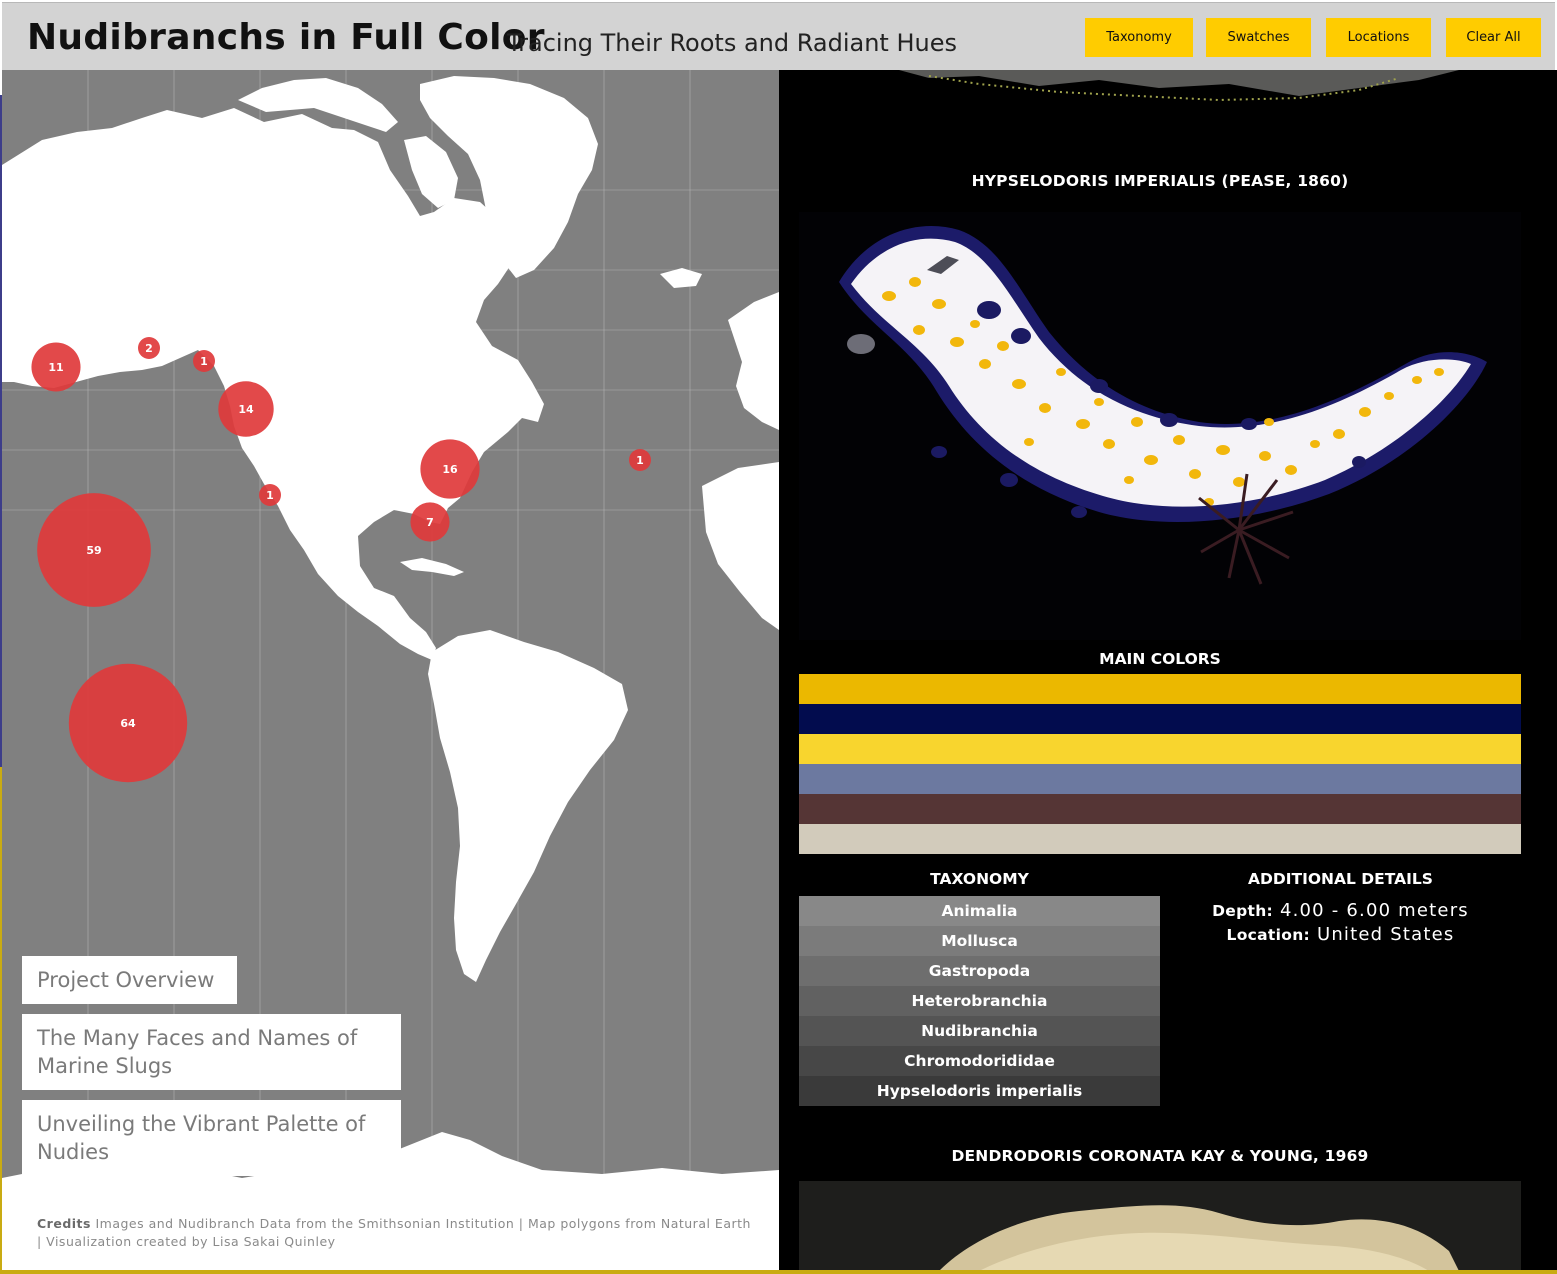  Describe the element at coordinates (979, 911) in the screenshot. I see `taxonomy-row: Animalia` at that location.